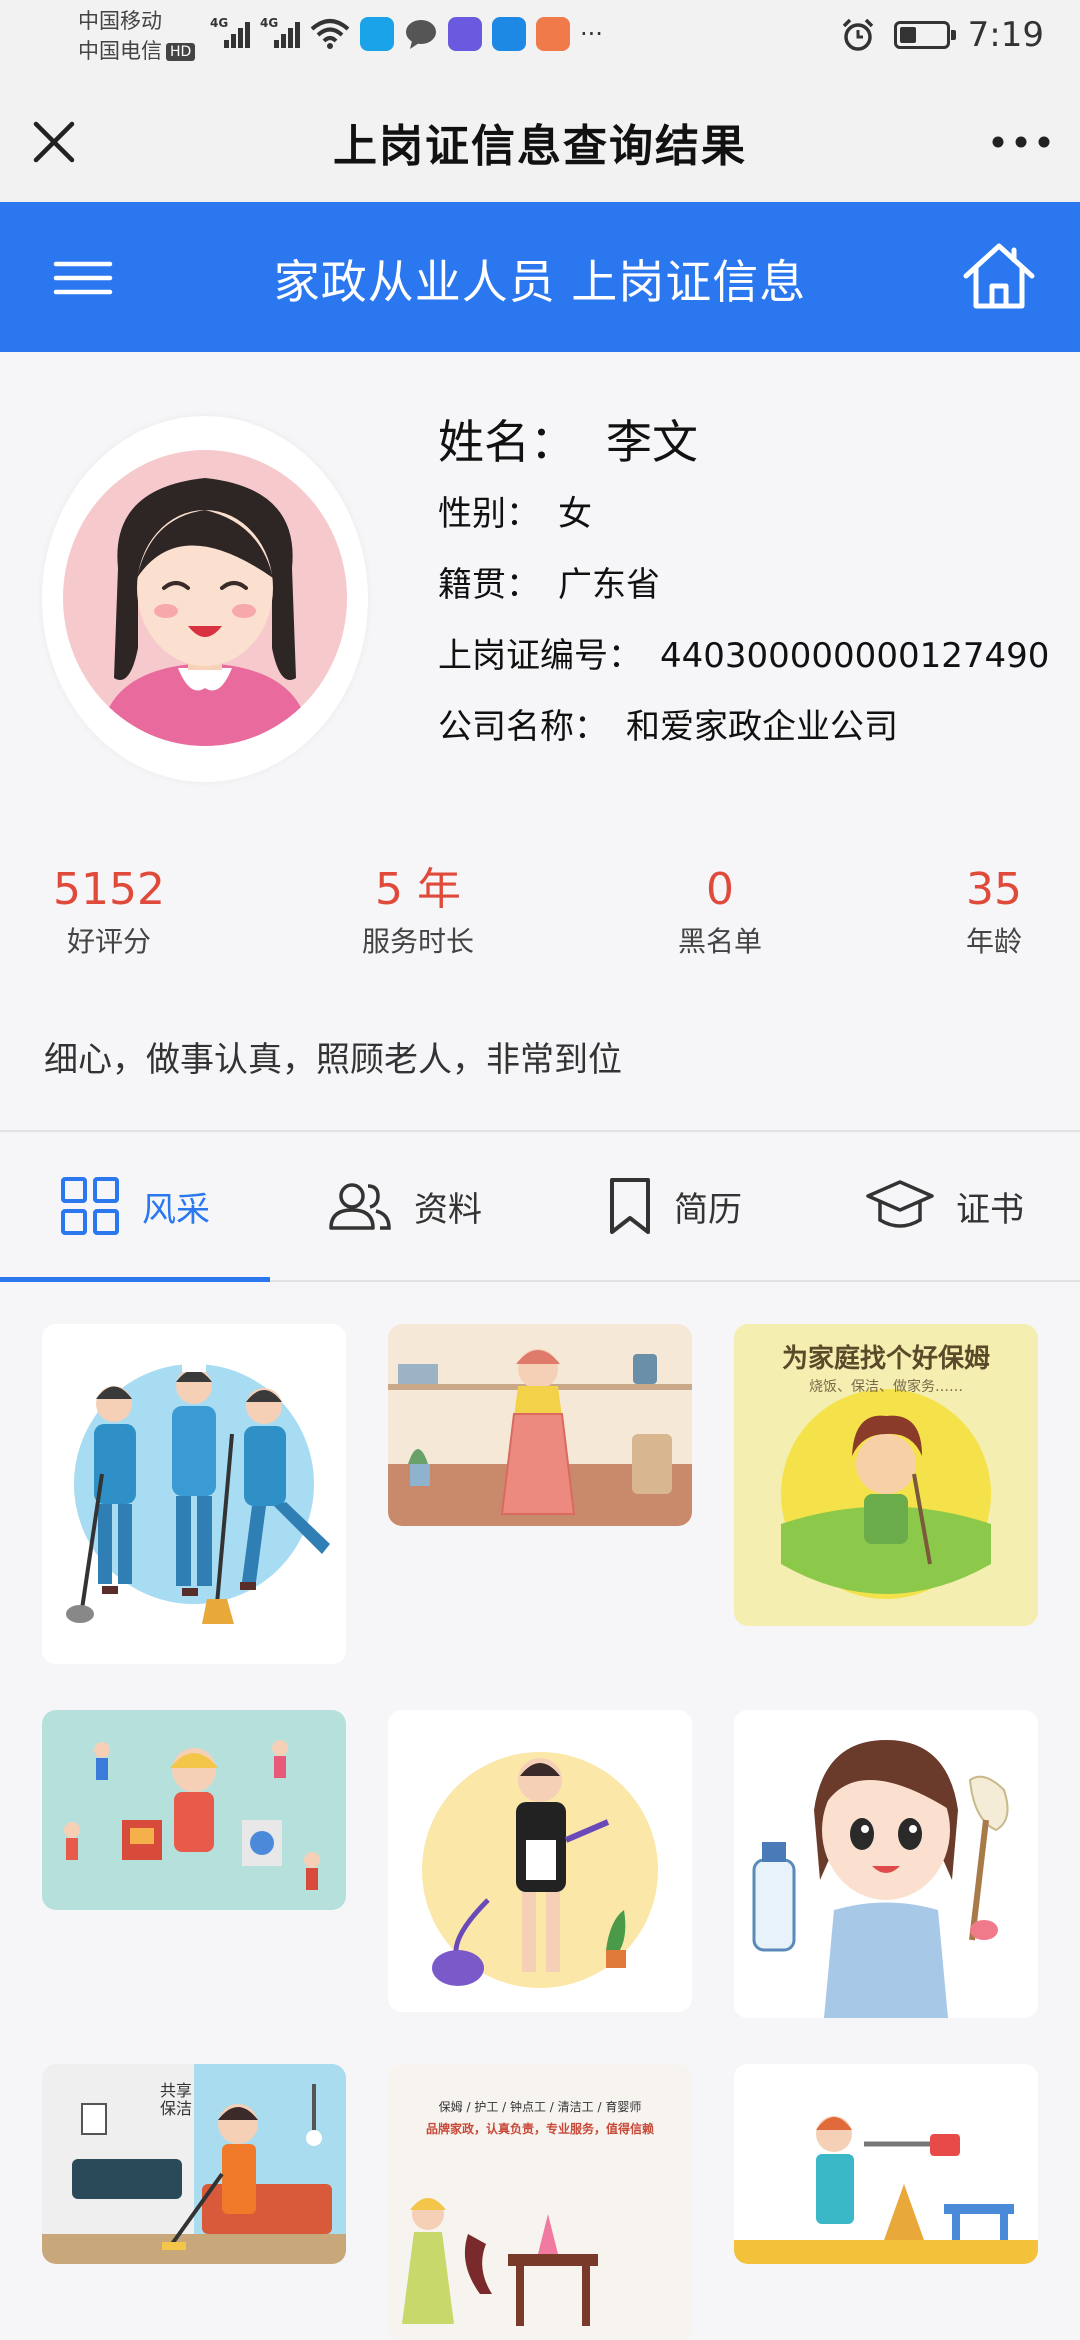  Describe the element at coordinates (176, 2099) in the screenshot. I see `poster-text: 共享 保洁` at that location.